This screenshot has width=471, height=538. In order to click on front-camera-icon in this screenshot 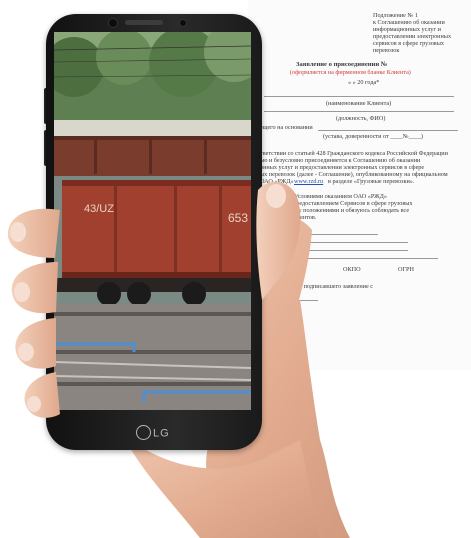, I will do `click(113, 23)`.